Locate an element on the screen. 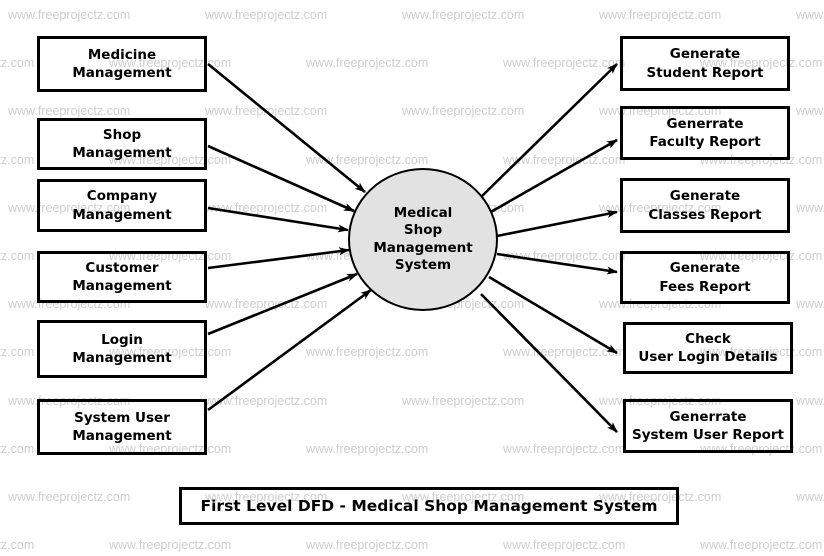 The height and width of the screenshot is (556, 824). entity-label-line2: Fees Report is located at coordinates (705, 286).